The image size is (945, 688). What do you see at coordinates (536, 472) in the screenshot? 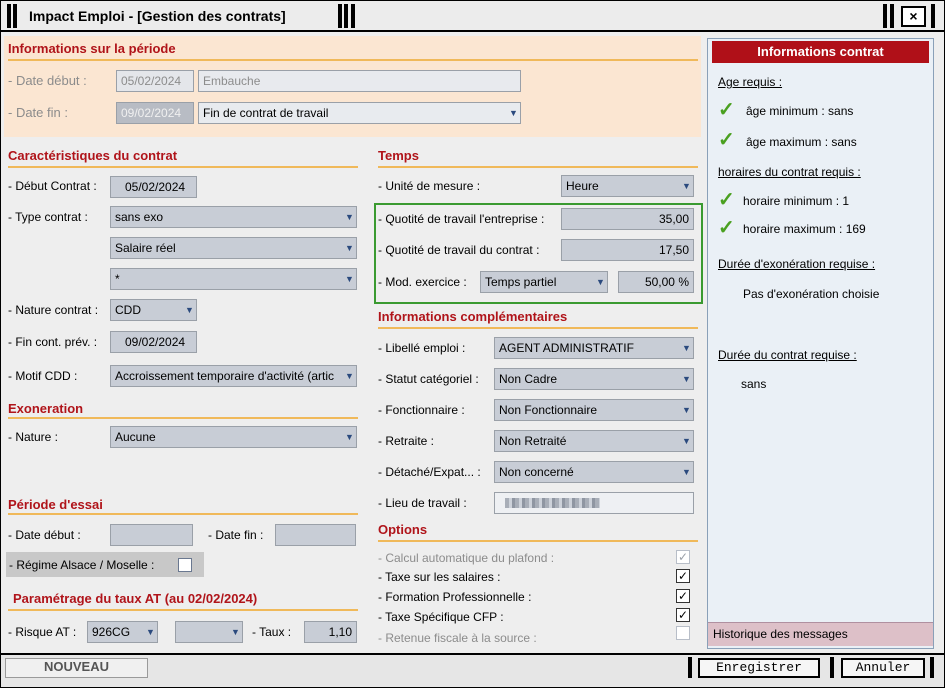
I see `detache-value: Non concerné` at bounding box center [536, 472].